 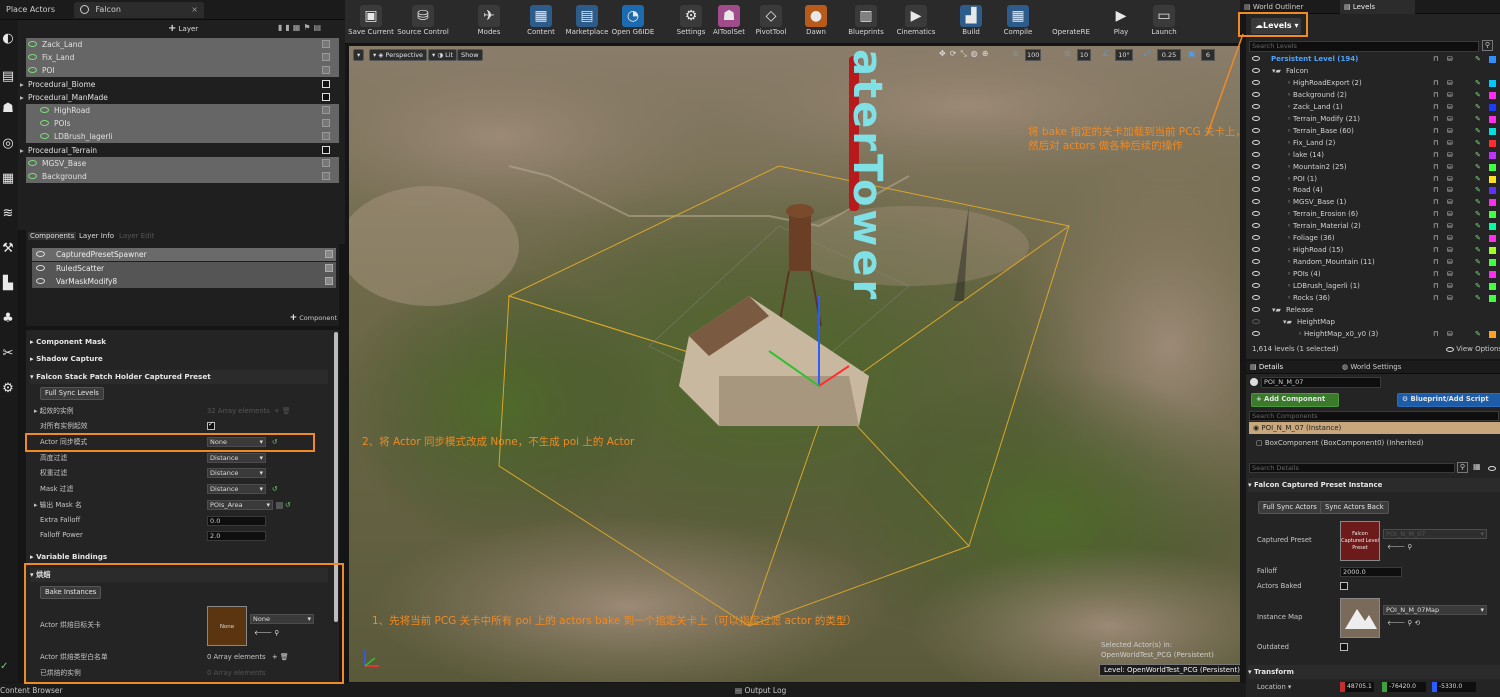 What do you see at coordinates (184, 281) in the screenshot?
I see `component-row: VarMaskModify8` at bounding box center [184, 281].